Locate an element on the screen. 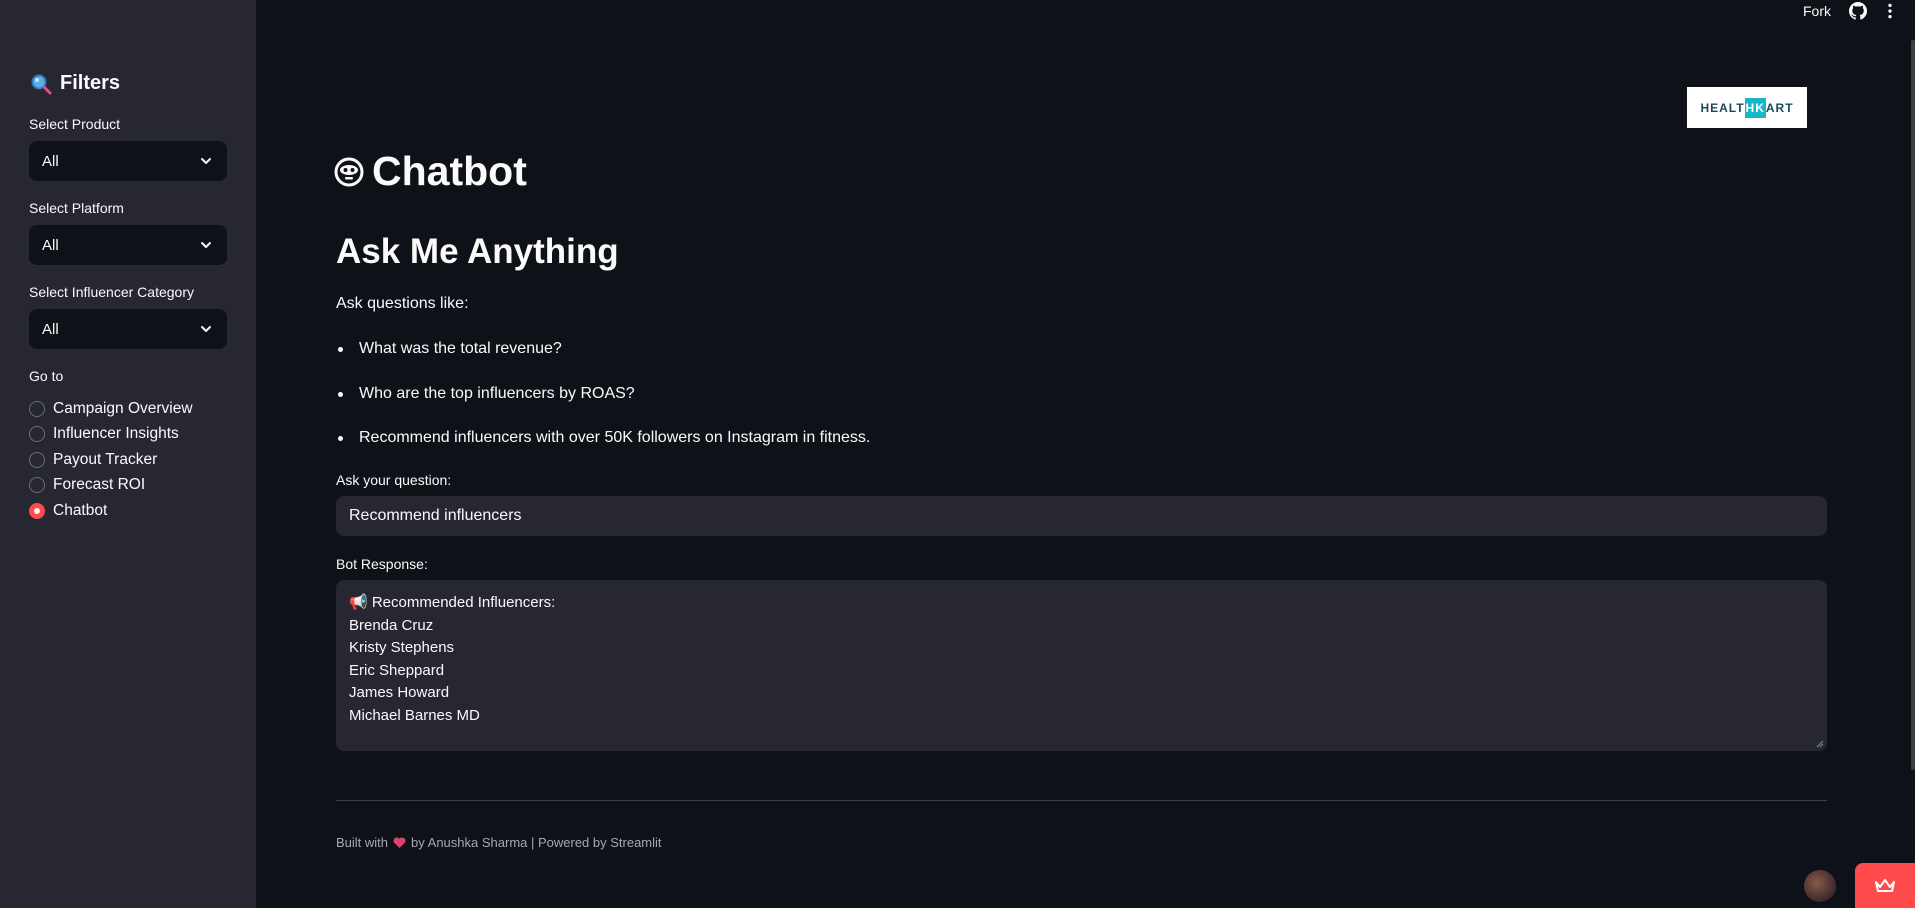 The image size is (1915, 908). select-platform-dropdown: All is located at coordinates (128, 245).